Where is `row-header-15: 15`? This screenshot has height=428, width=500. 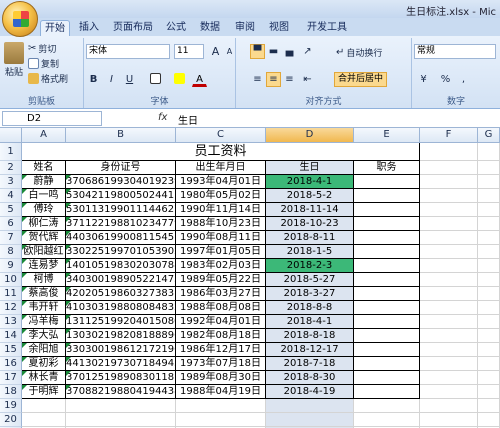
row-header-15: 15 is located at coordinates (11, 350).